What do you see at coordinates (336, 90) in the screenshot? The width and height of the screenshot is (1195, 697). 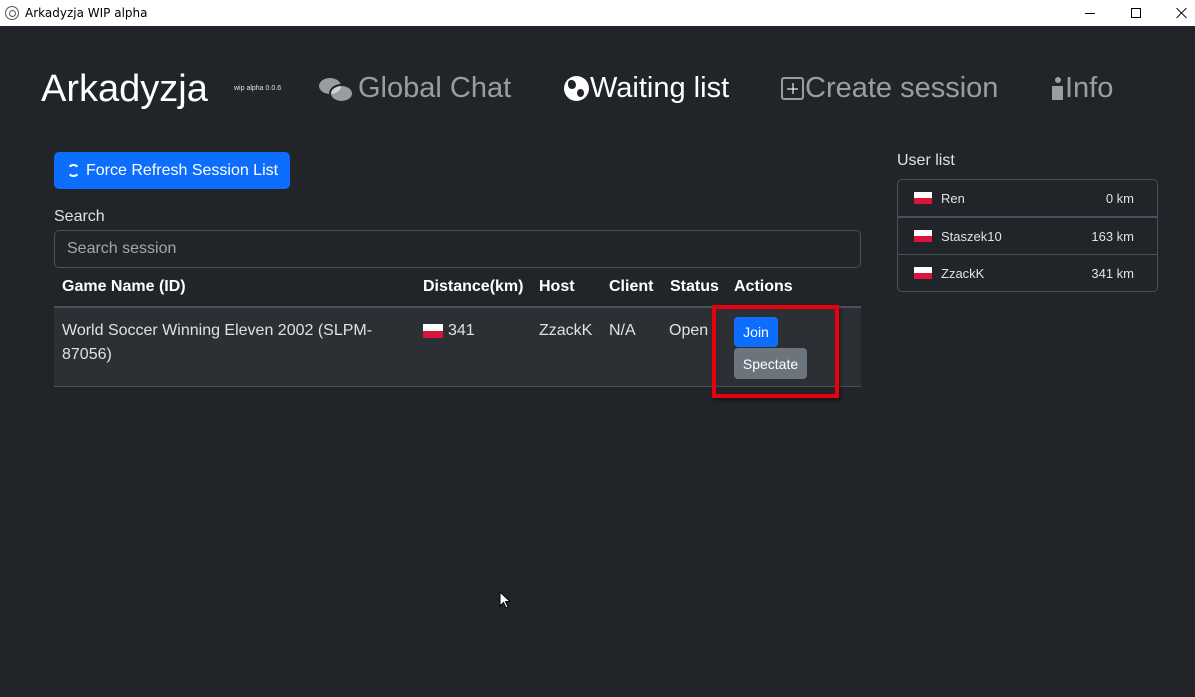 I see `chat-icon` at bounding box center [336, 90].